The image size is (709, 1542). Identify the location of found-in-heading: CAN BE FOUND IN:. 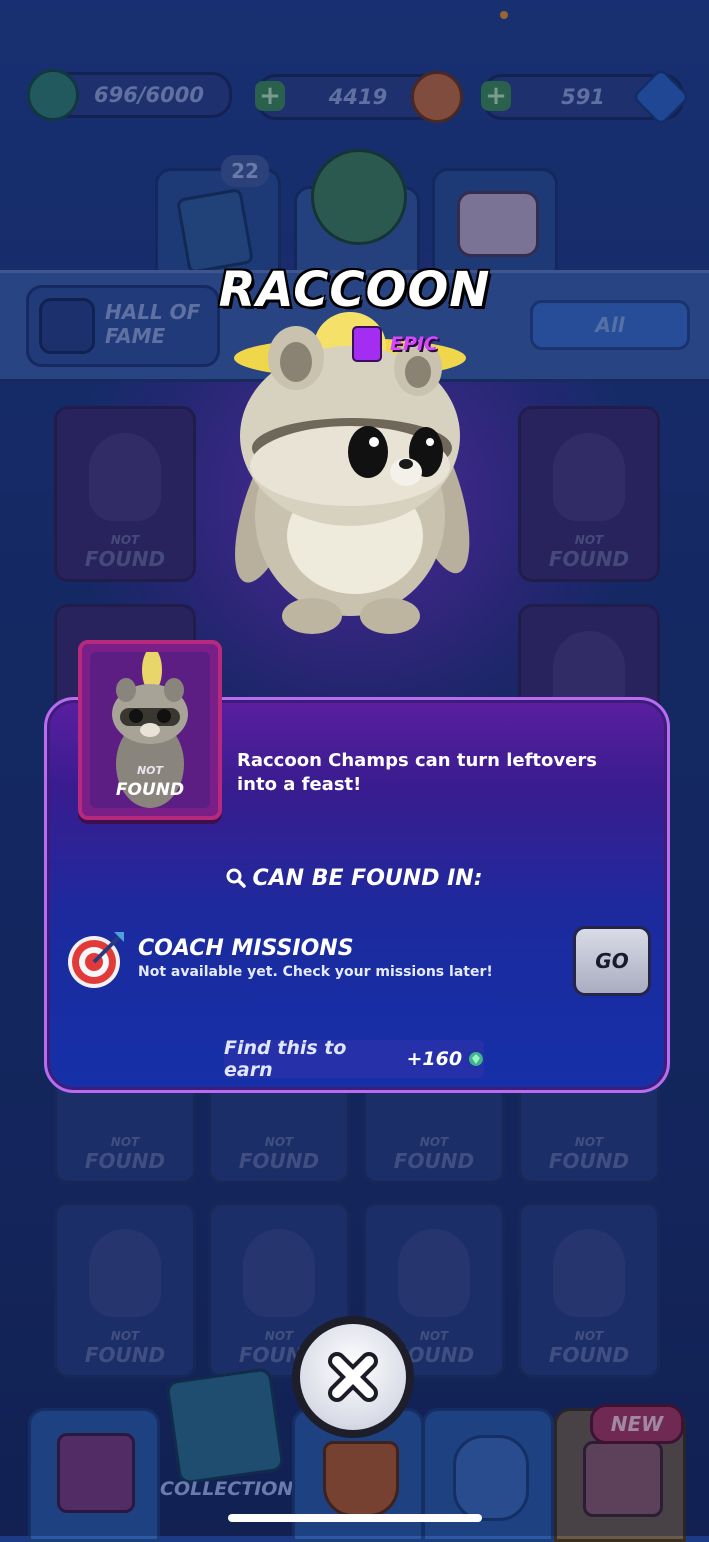
(354, 878).